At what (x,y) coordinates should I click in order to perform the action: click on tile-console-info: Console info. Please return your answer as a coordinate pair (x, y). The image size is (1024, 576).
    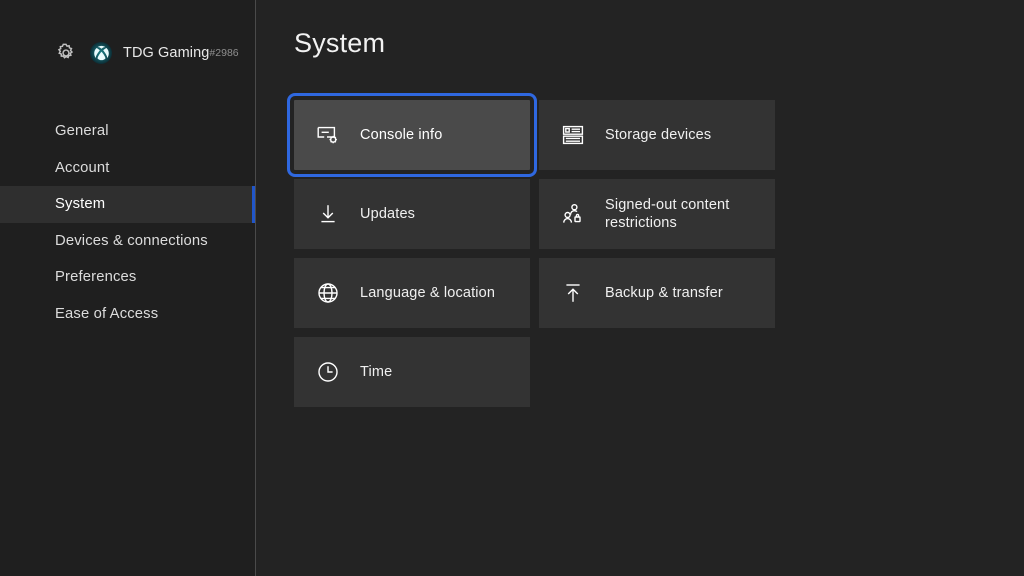
    Looking at the image, I should click on (412, 135).